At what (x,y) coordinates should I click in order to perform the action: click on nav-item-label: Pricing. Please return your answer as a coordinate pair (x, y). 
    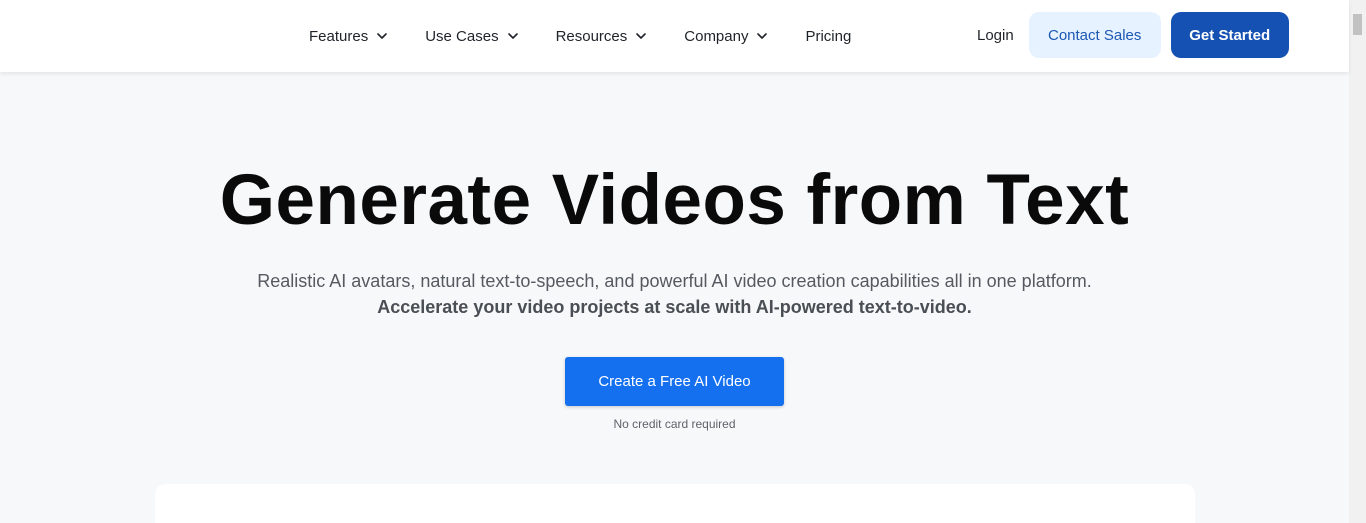
    Looking at the image, I should click on (828, 36).